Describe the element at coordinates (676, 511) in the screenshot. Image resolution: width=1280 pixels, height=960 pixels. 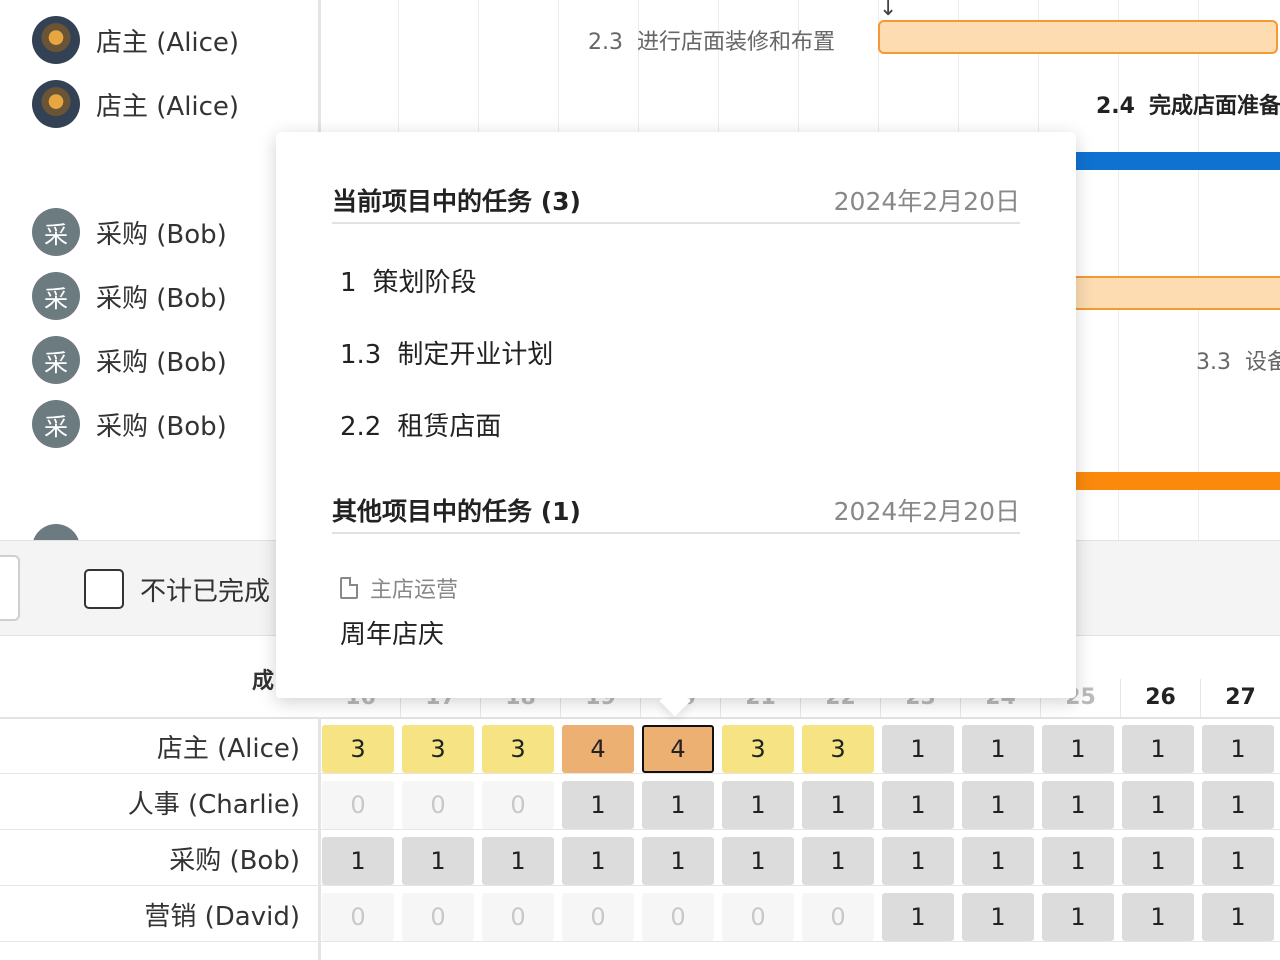
I see `other-tasks-header: 其他项目中的任务 (1) 2024年2月20日` at that location.